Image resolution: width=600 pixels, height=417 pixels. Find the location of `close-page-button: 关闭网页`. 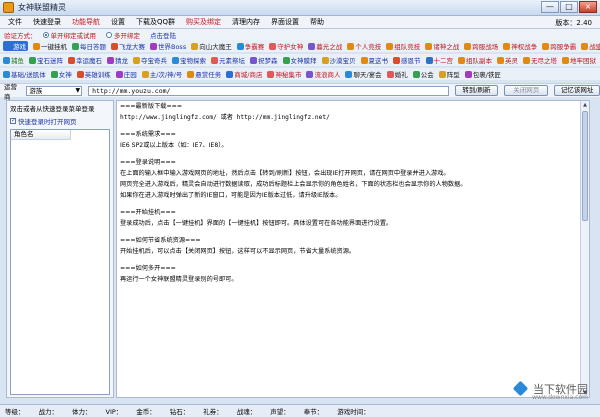

close-page-button: 关闭网页 is located at coordinates (526, 90).